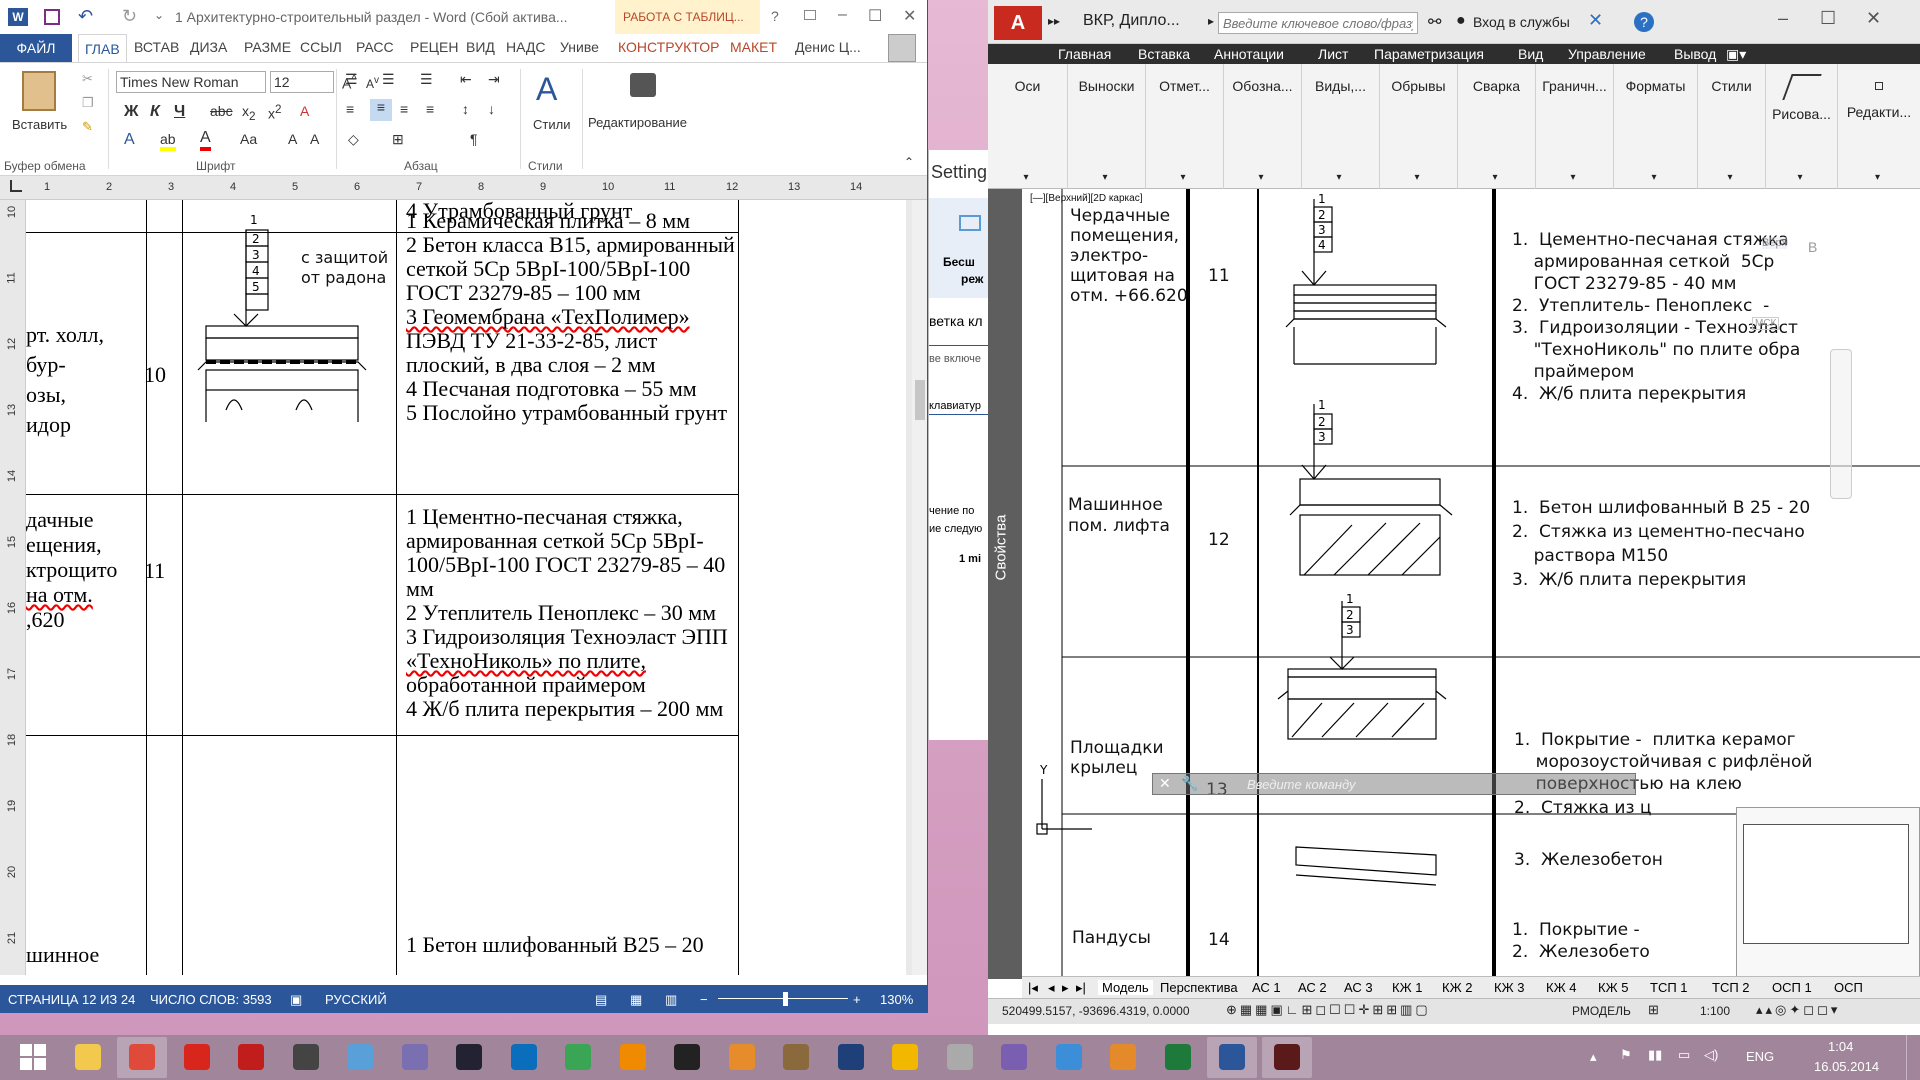 The width and height of the screenshot is (1920, 1080). I want to click on tab-nav-prev: ◂, so click(1051, 988).